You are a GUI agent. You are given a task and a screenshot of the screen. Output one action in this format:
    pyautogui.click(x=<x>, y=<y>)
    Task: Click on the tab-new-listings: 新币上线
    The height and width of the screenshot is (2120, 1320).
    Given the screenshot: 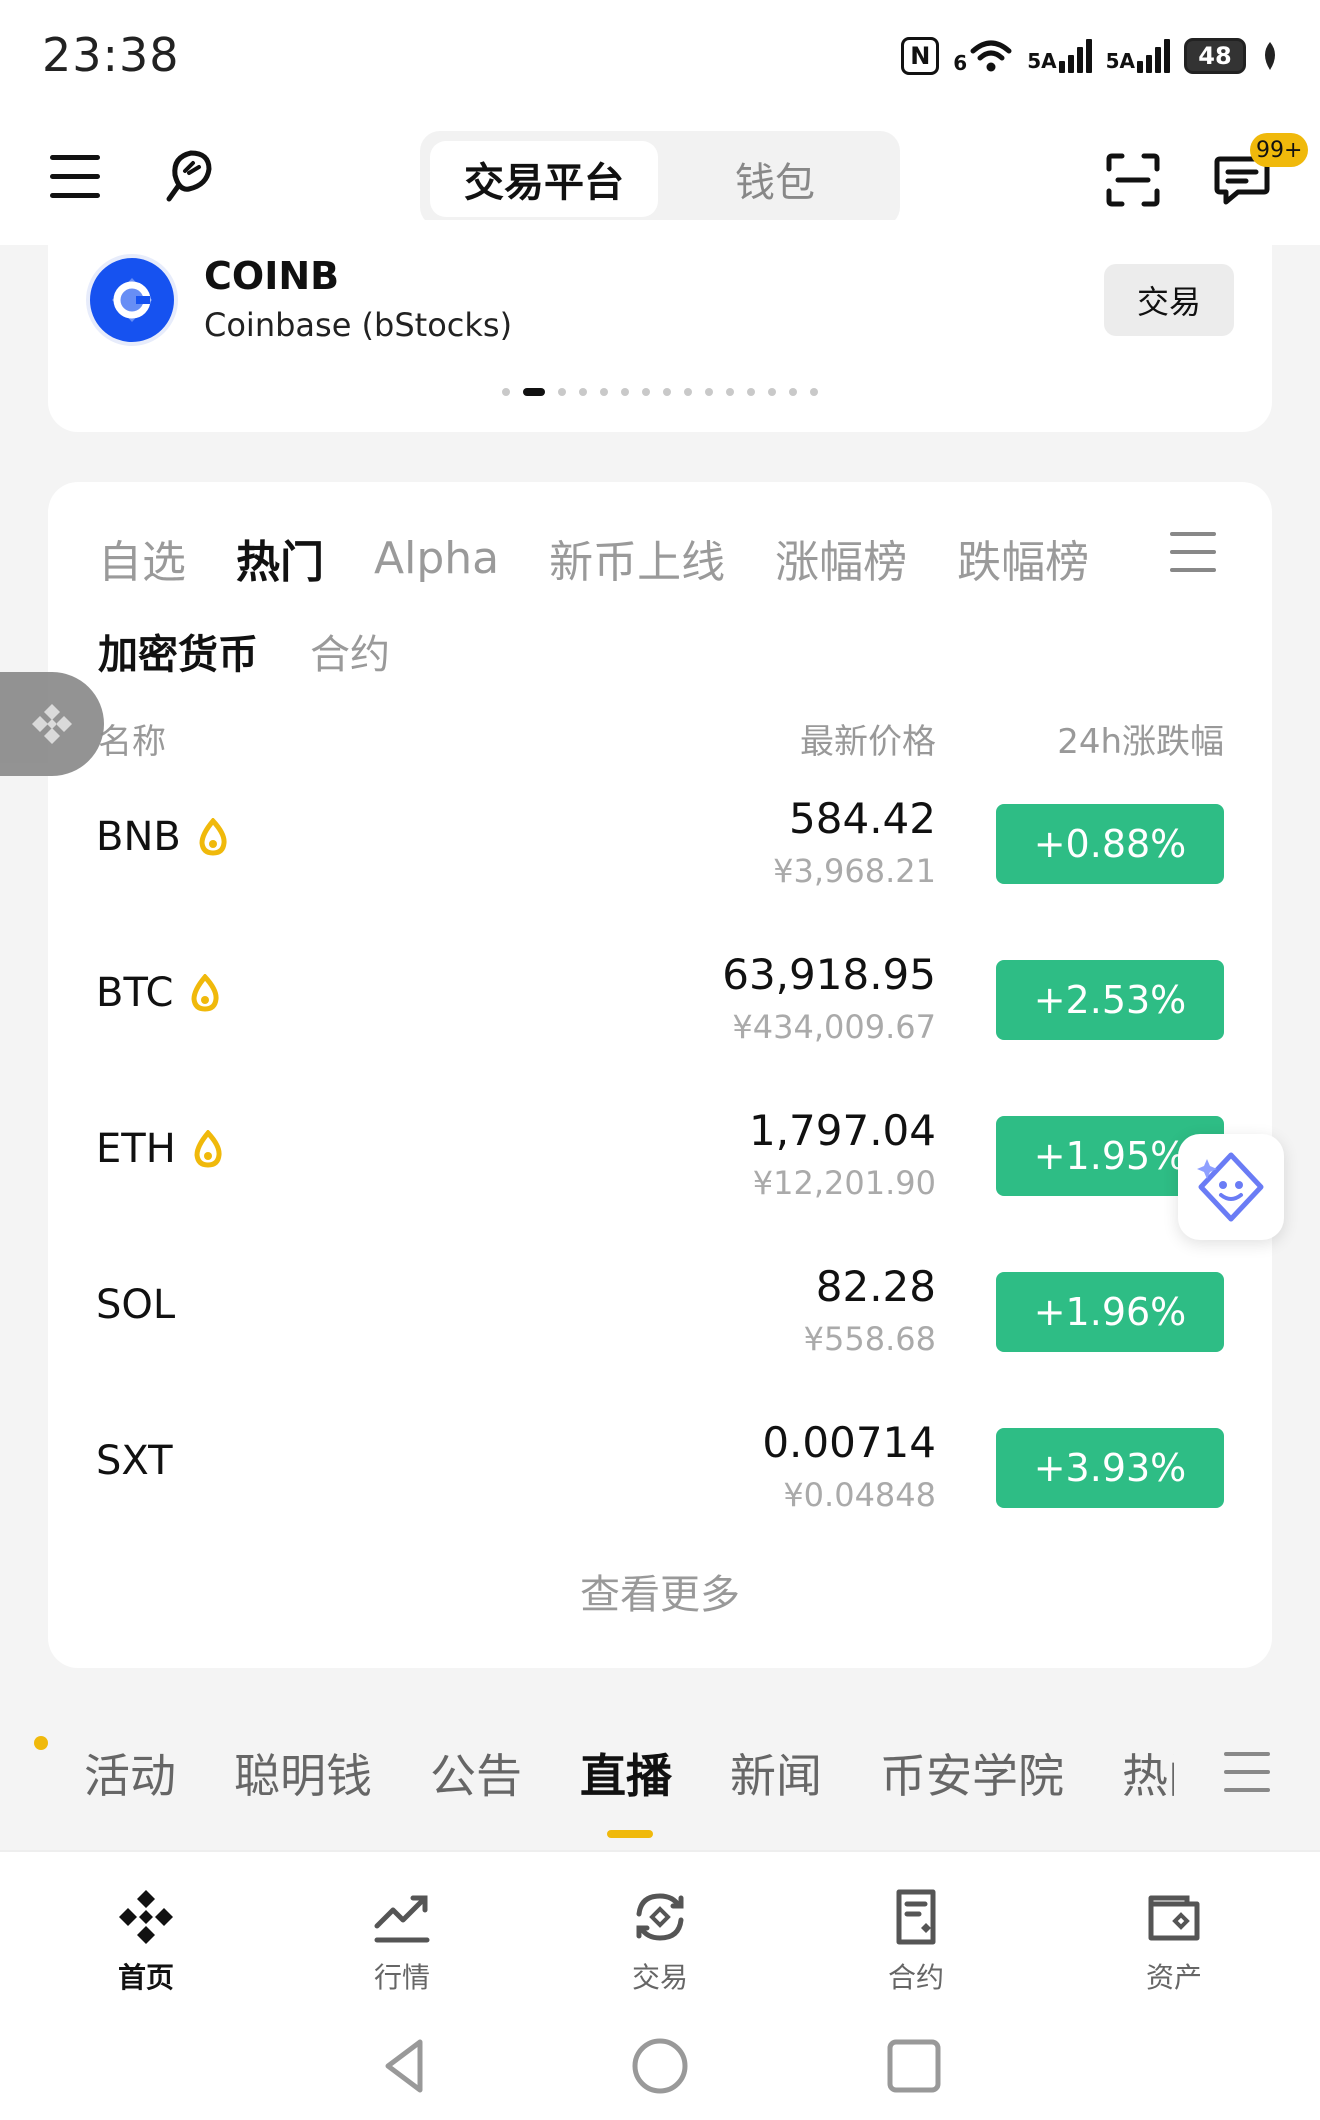 What is the action you would take?
    pyautogui.click(x=637, y=558)
    